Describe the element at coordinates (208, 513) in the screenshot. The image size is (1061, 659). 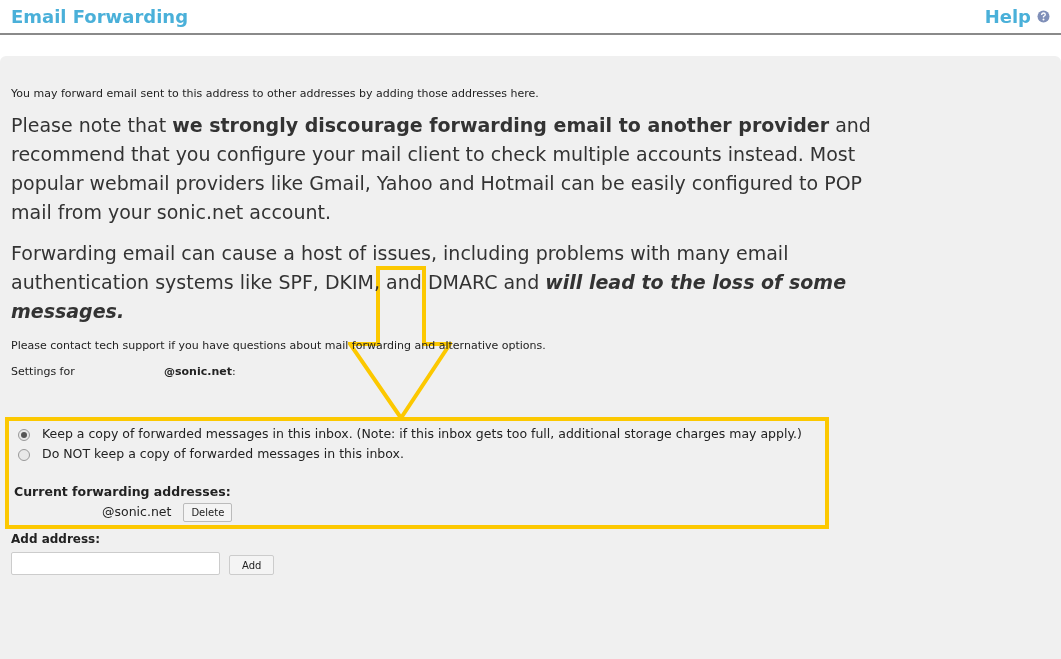
I see `delete-button: Delete` at that location.